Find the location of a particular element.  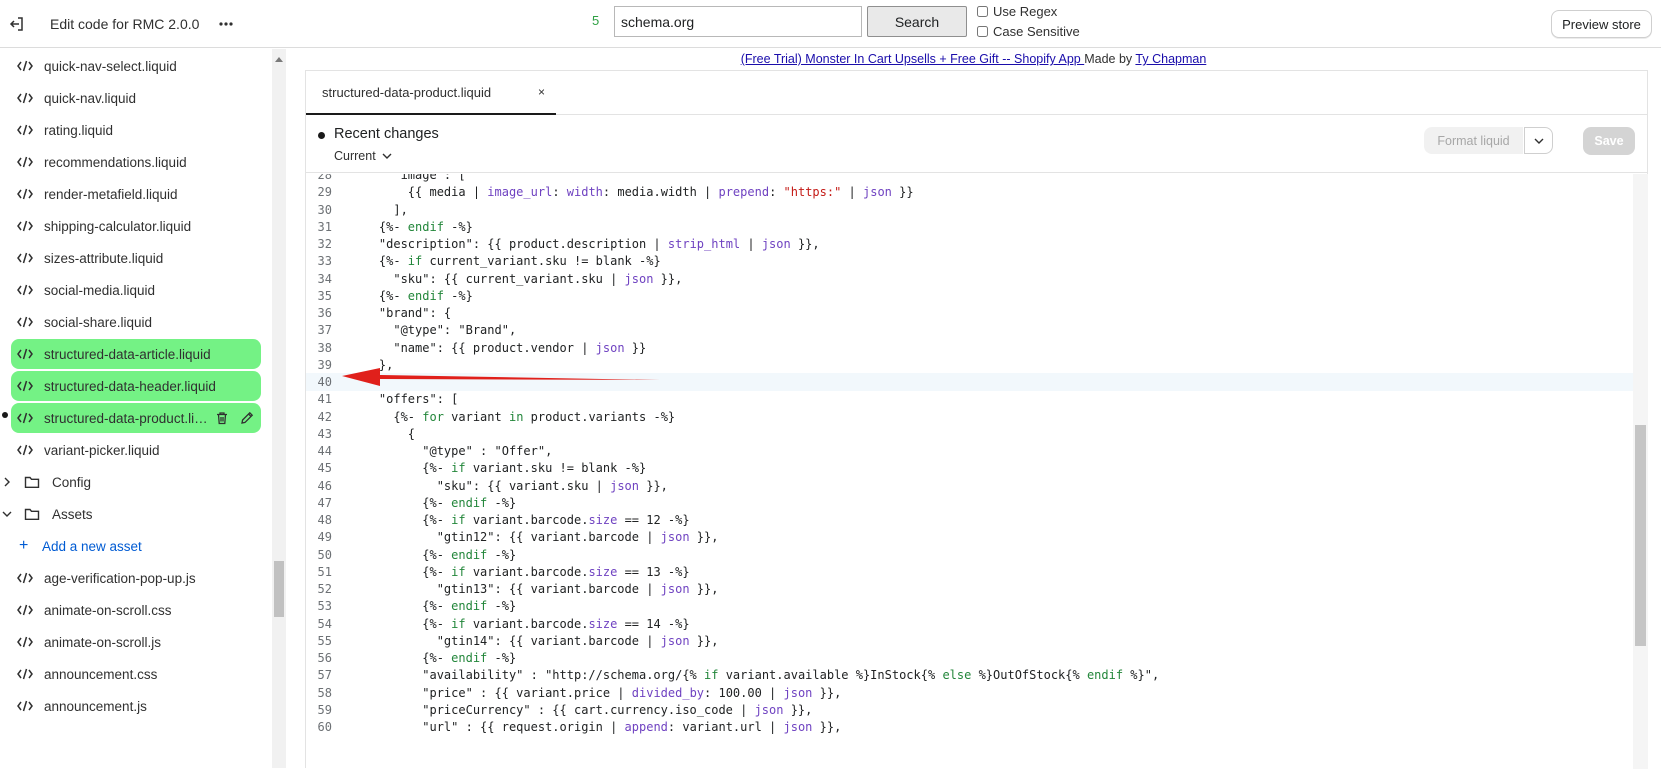

use-regex-checkbox is located at coordinates (982, 11).